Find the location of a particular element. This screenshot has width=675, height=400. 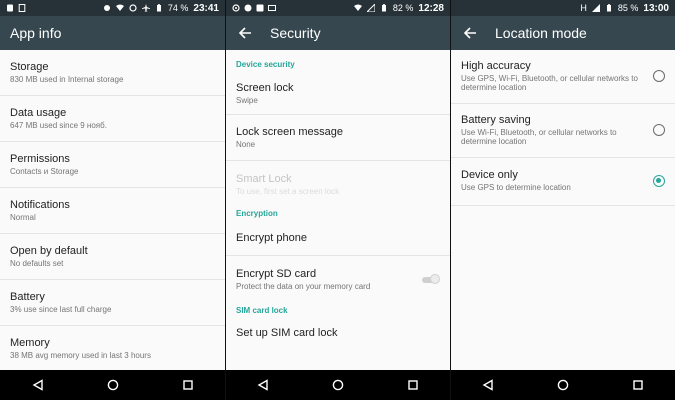

item-title: Set up SIM card lock is located at coordinates (287, 333).